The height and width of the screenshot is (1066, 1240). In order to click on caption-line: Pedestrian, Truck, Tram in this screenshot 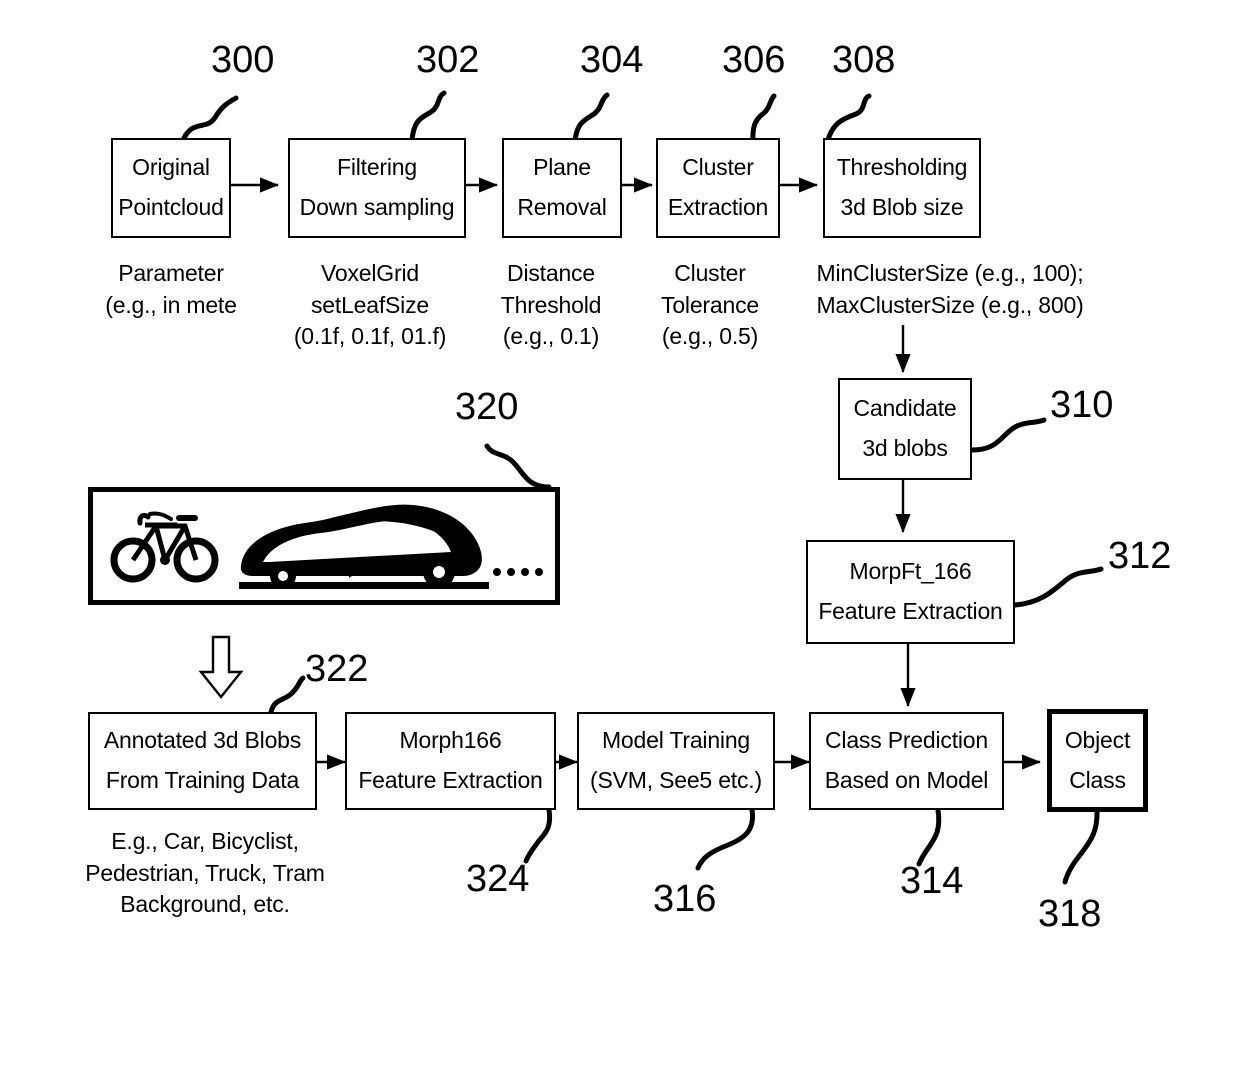, I will do `click(205, 872)`.